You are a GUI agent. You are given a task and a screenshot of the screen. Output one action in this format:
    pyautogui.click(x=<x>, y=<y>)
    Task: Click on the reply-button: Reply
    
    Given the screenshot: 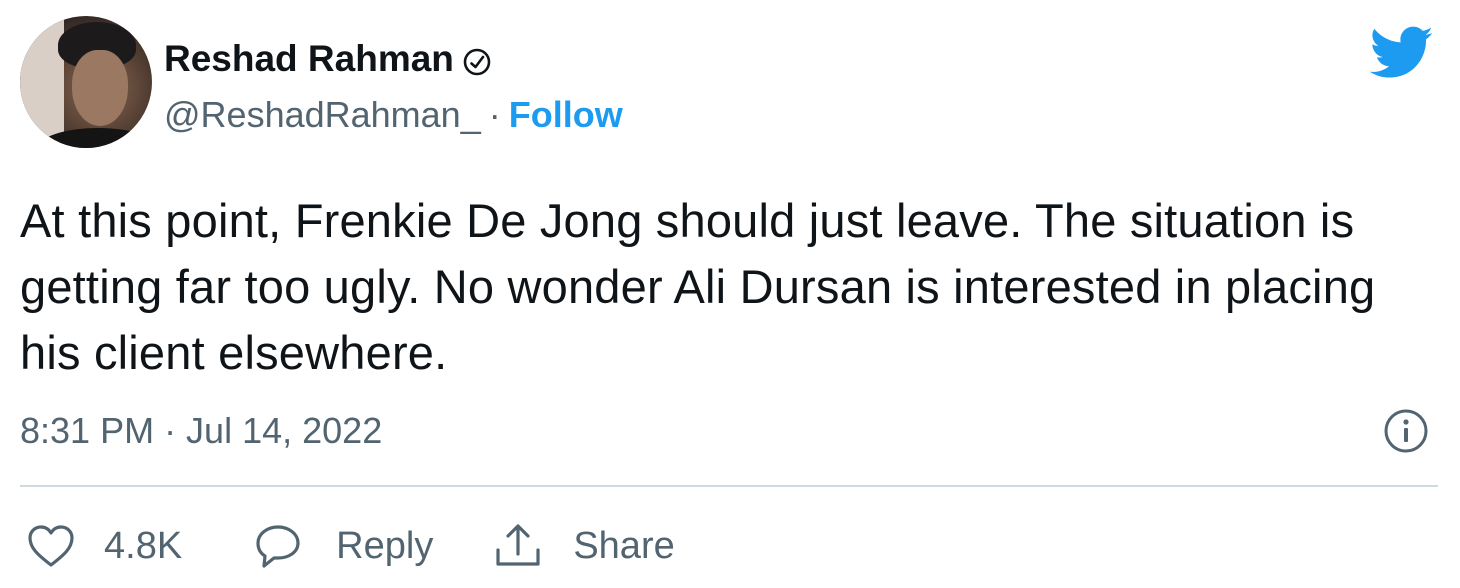 What is the action you would take?
    pyautogui.click(x=343, y=546)
    